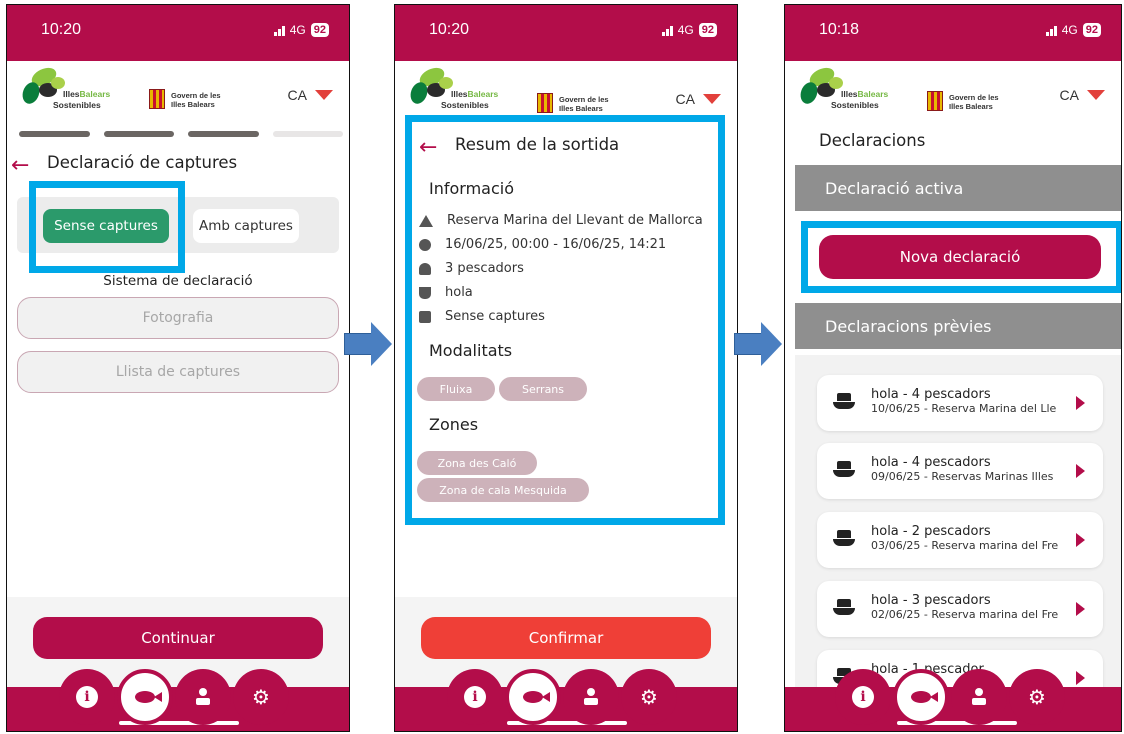  Describe the element at coordinates (246, 226) in the screenshot. I see `with-catches-button: Amb captures` at that location.